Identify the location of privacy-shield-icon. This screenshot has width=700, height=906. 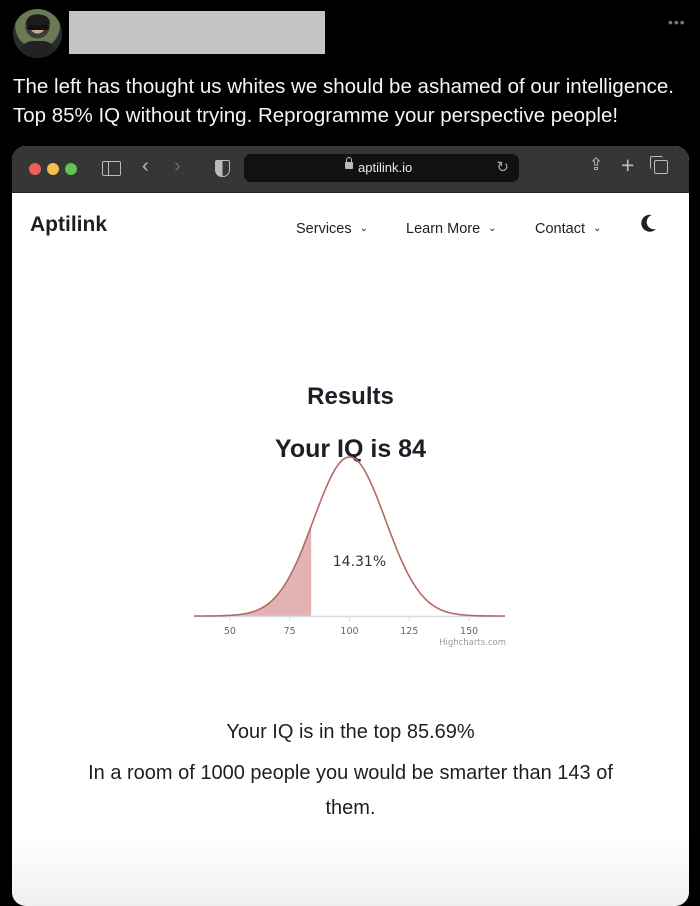
(222, 168).